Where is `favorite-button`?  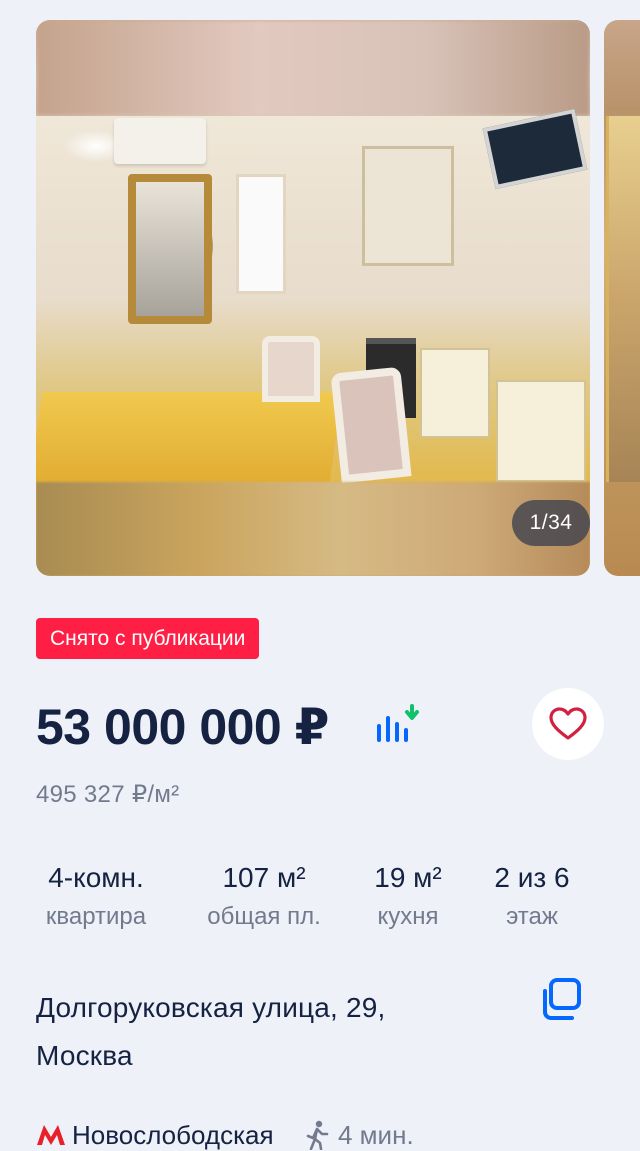
favorite-button is located at coordinates (568, 724).